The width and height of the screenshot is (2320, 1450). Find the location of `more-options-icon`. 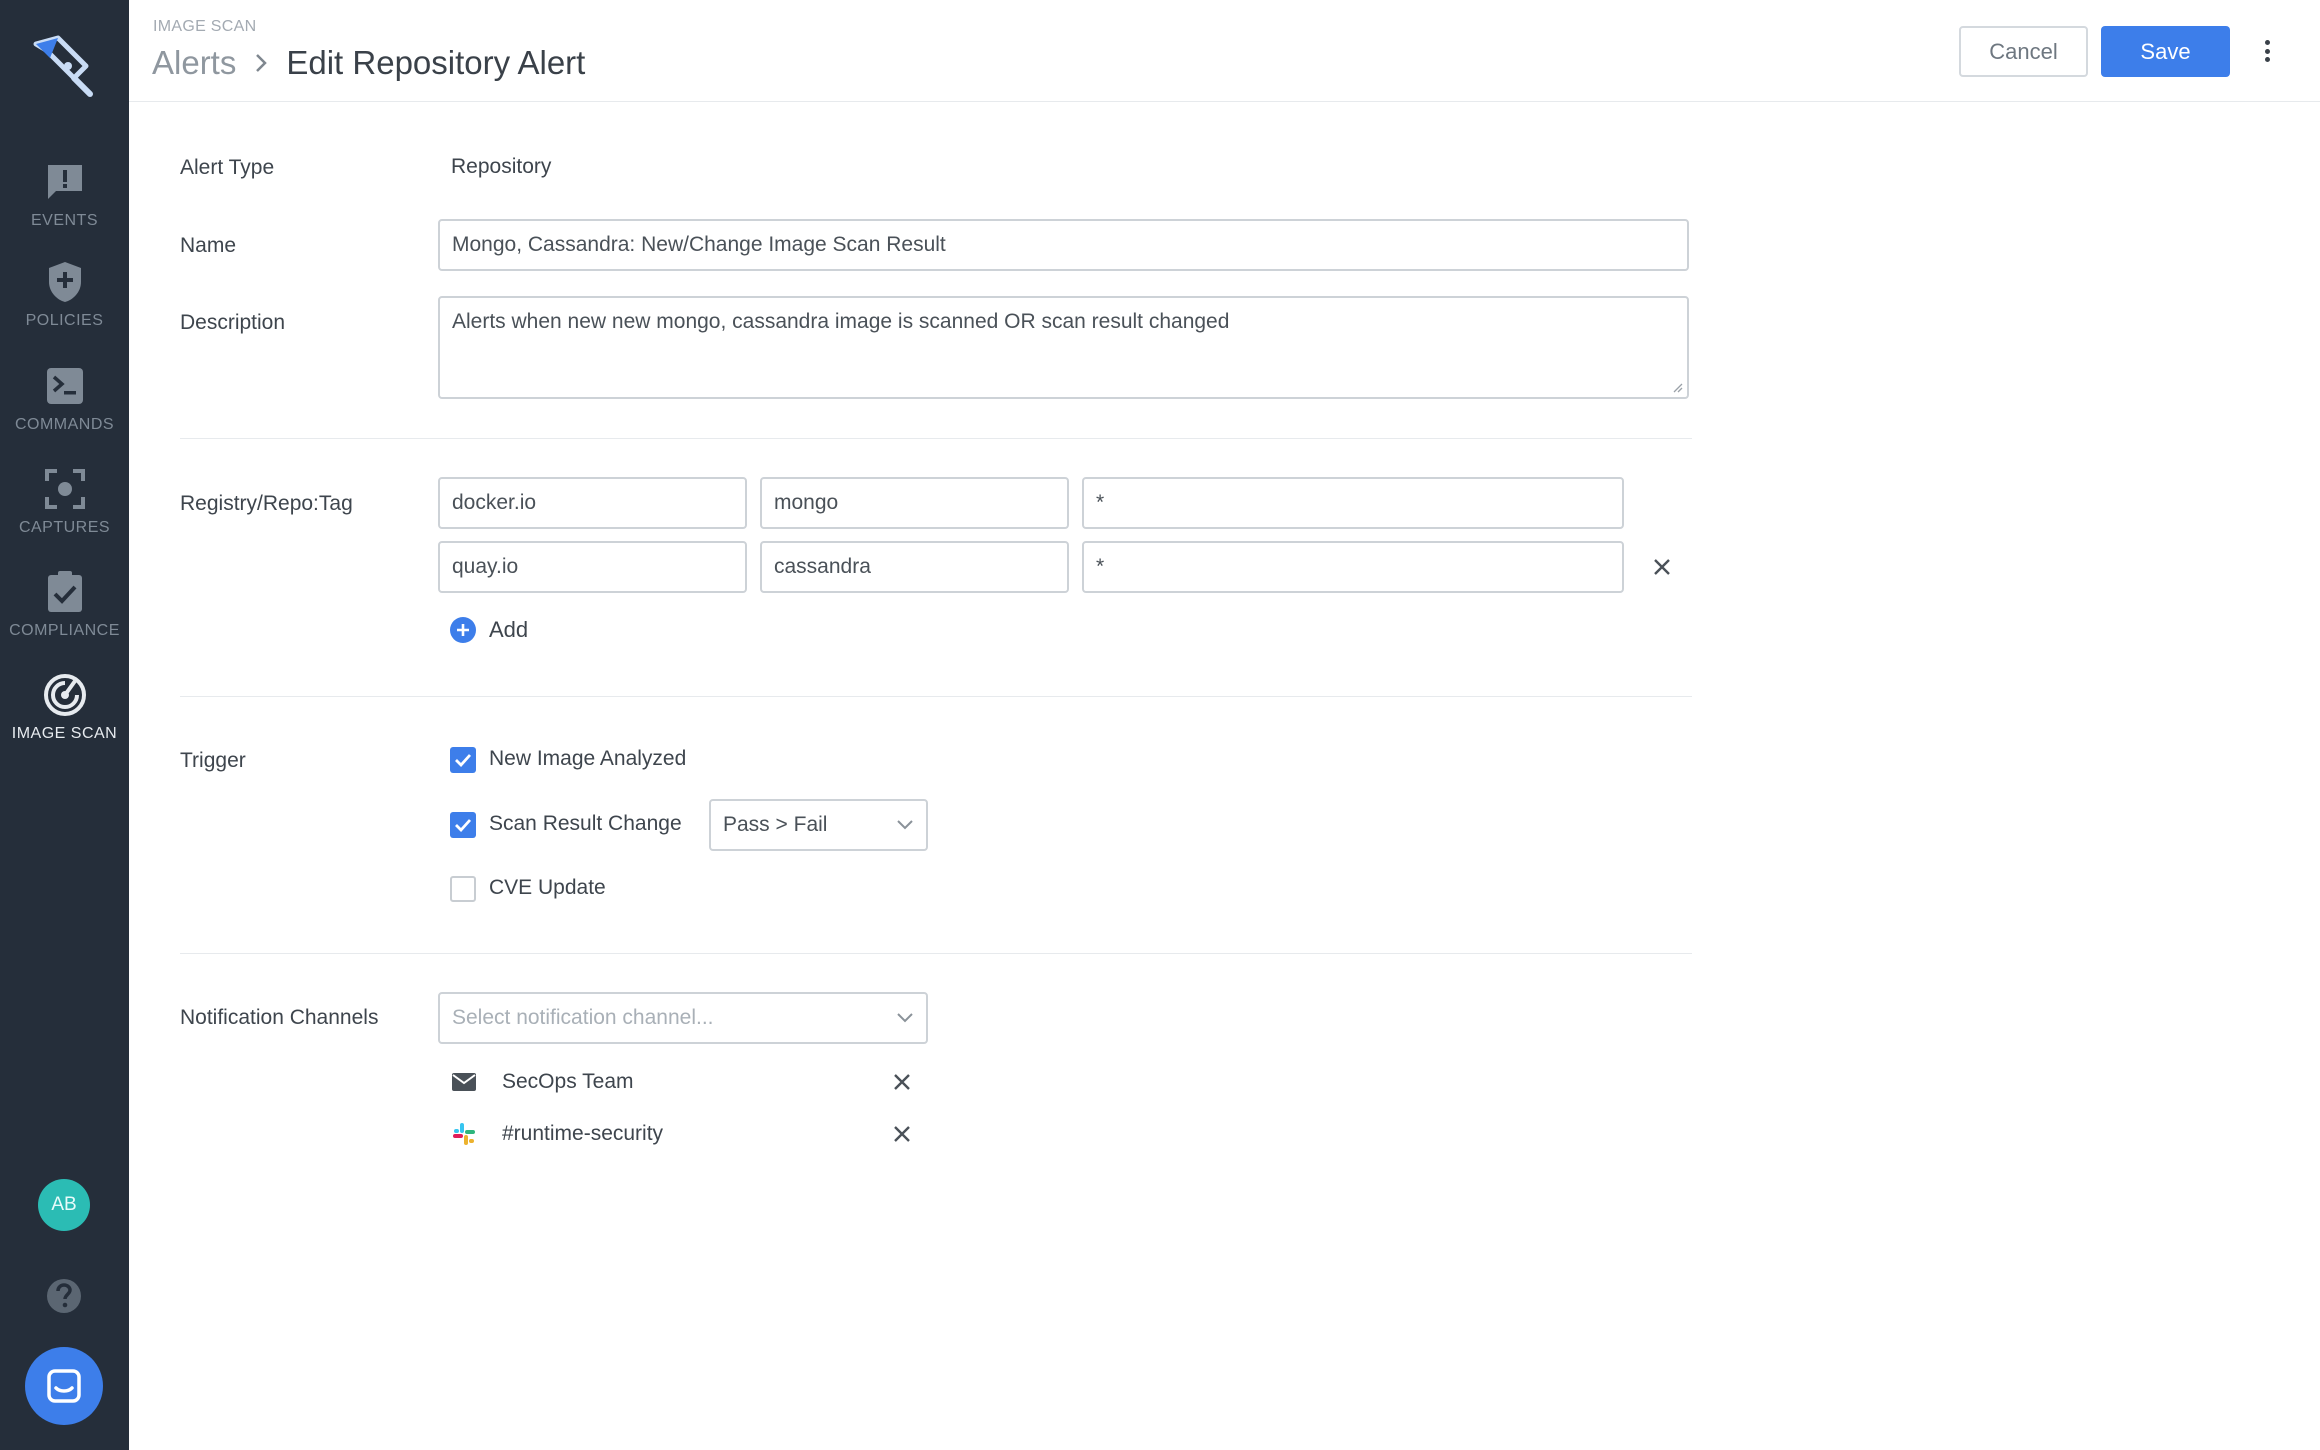

more-options-icon is located at coordinates (2267, 51).